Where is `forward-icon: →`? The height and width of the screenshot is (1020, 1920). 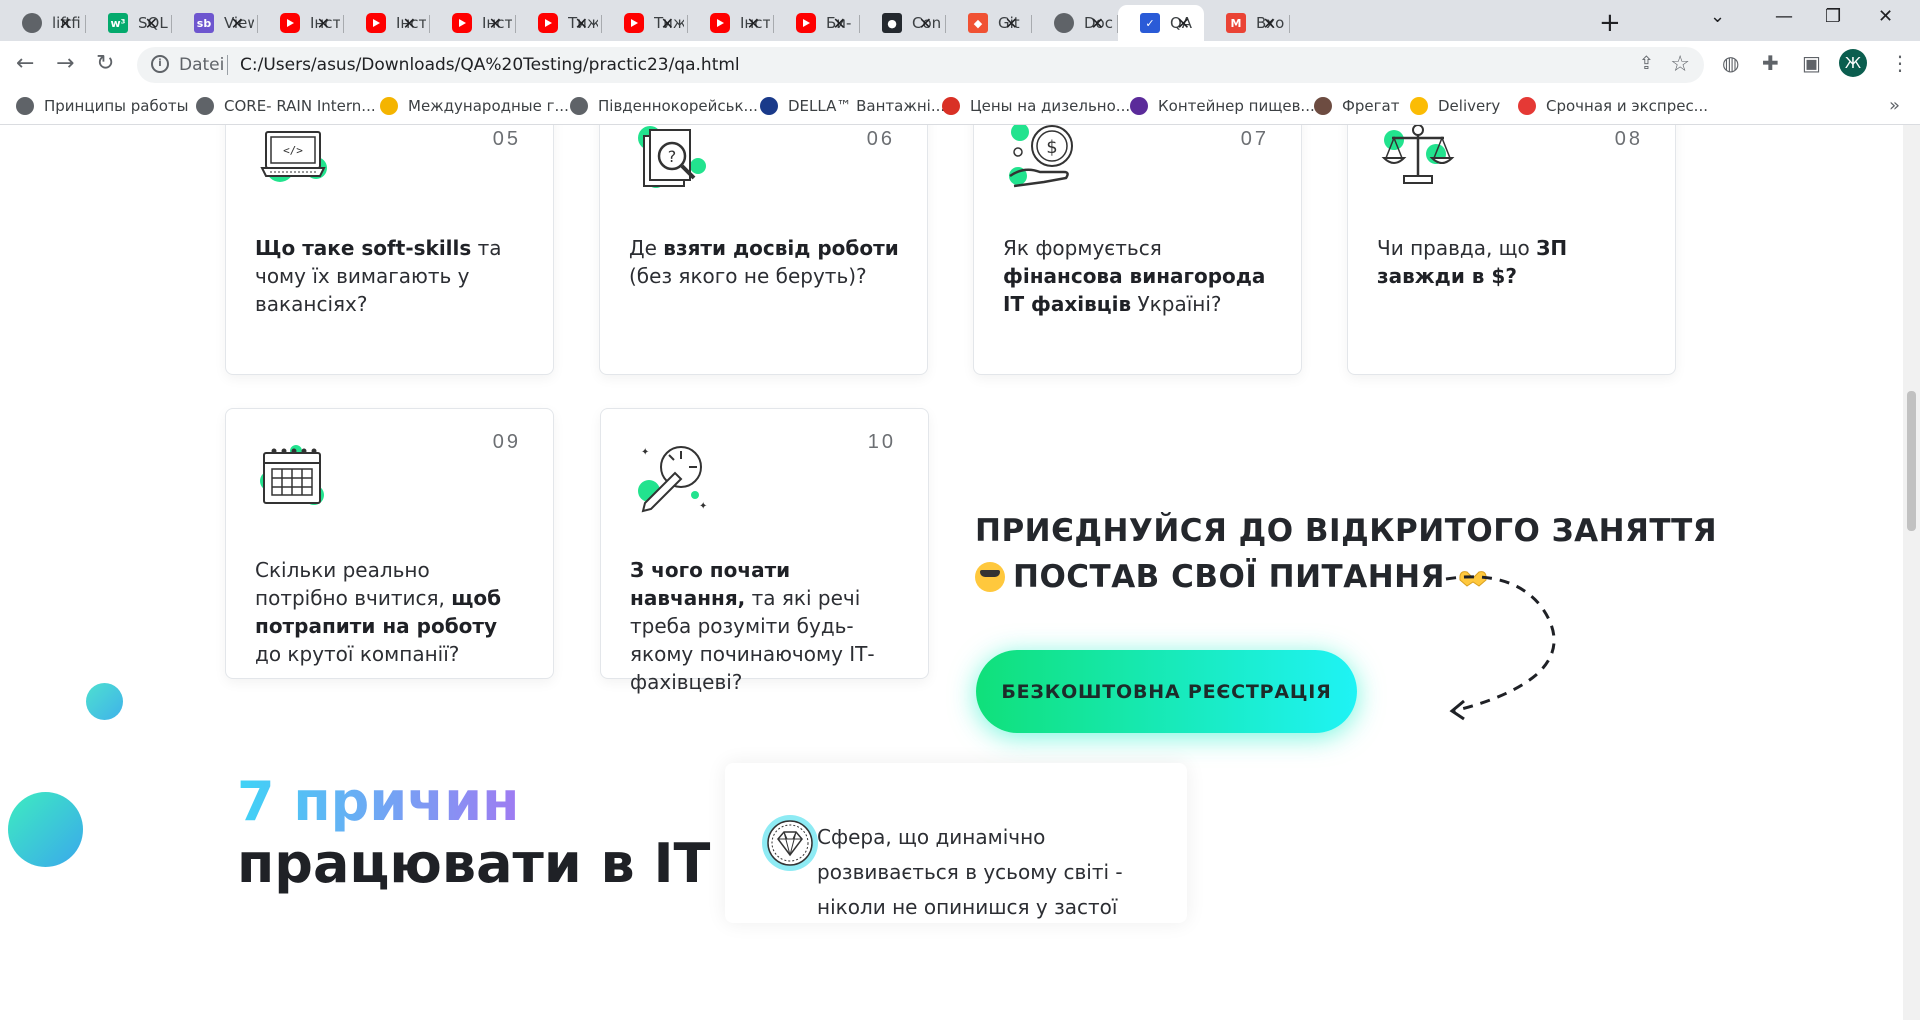
forward-icon: → is located at coordinates (65, 63).